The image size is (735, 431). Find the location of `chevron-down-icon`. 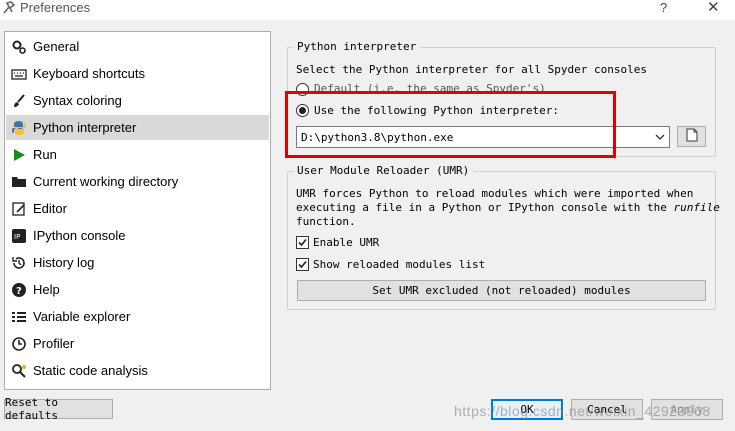

chevron-down-icon is located at coordinates (660, 137).